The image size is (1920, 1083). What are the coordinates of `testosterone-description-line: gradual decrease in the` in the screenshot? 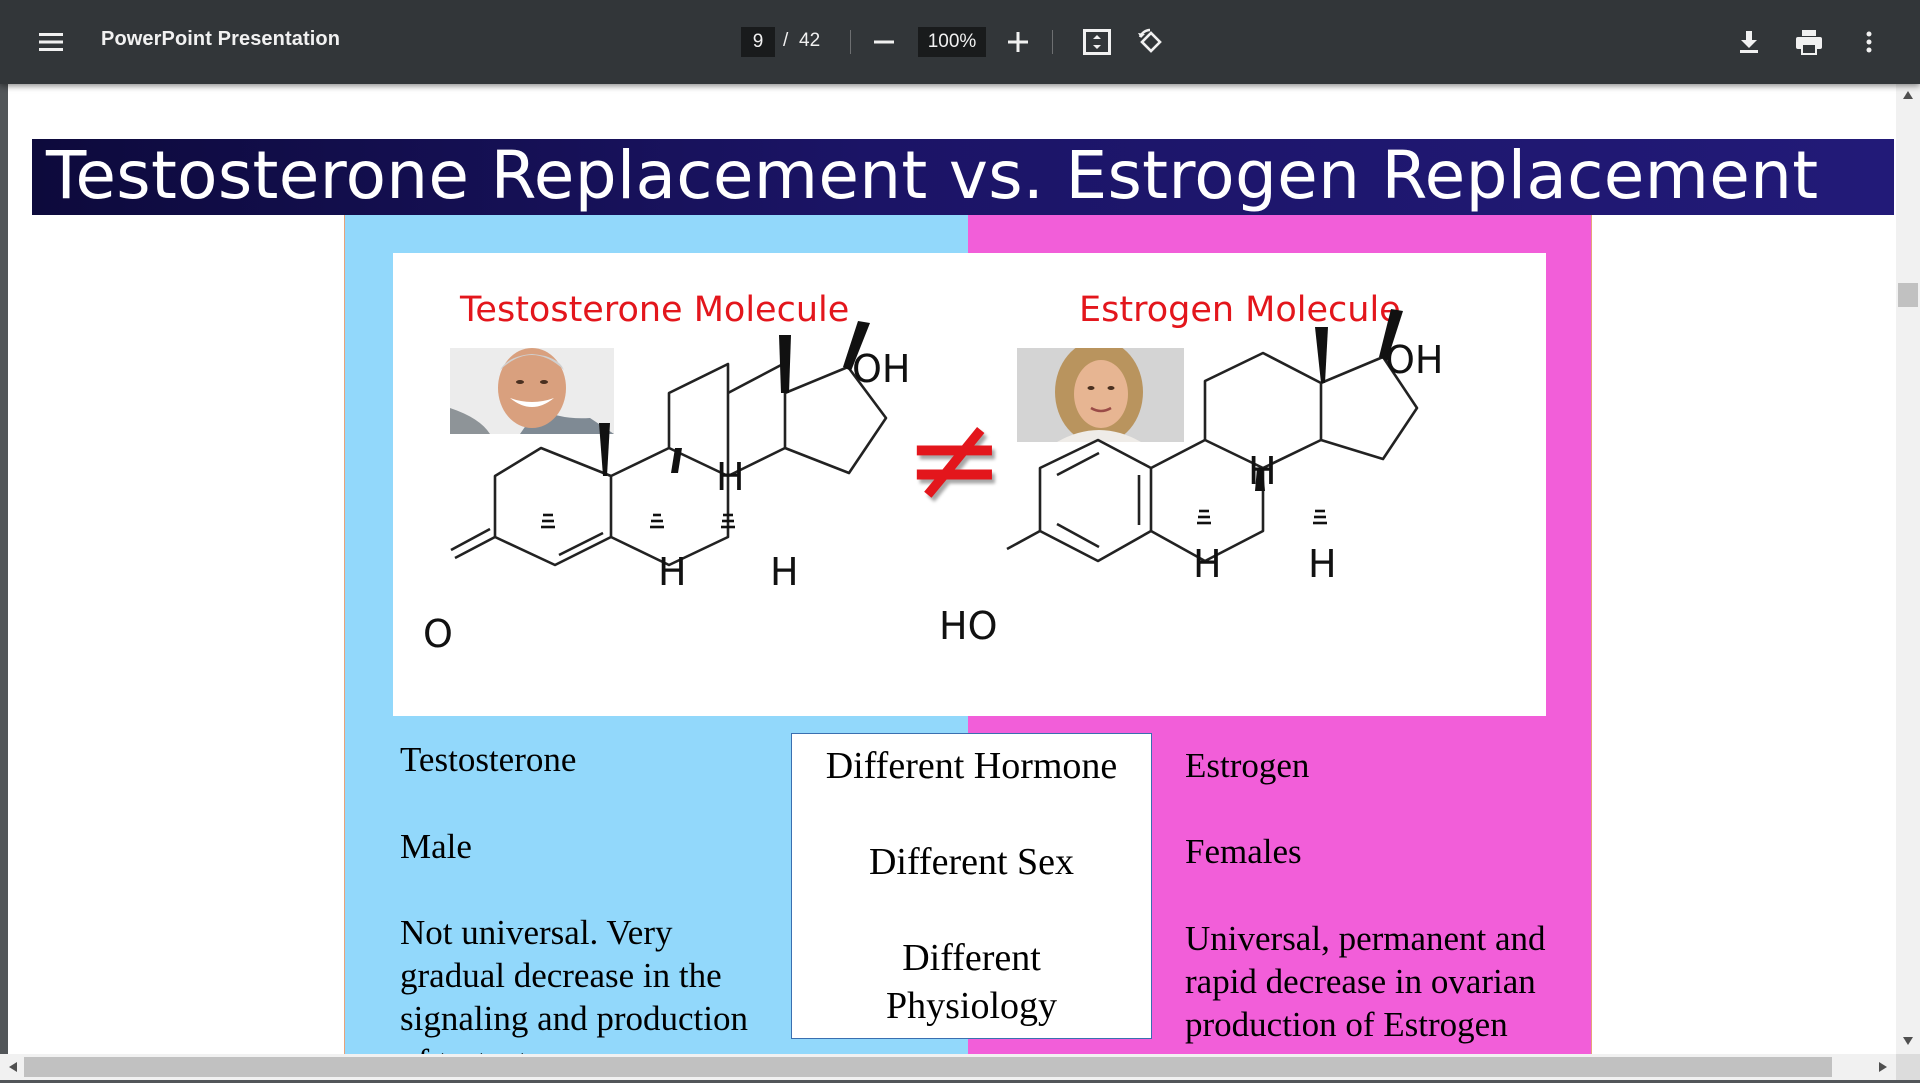 It's located at (561, 975).